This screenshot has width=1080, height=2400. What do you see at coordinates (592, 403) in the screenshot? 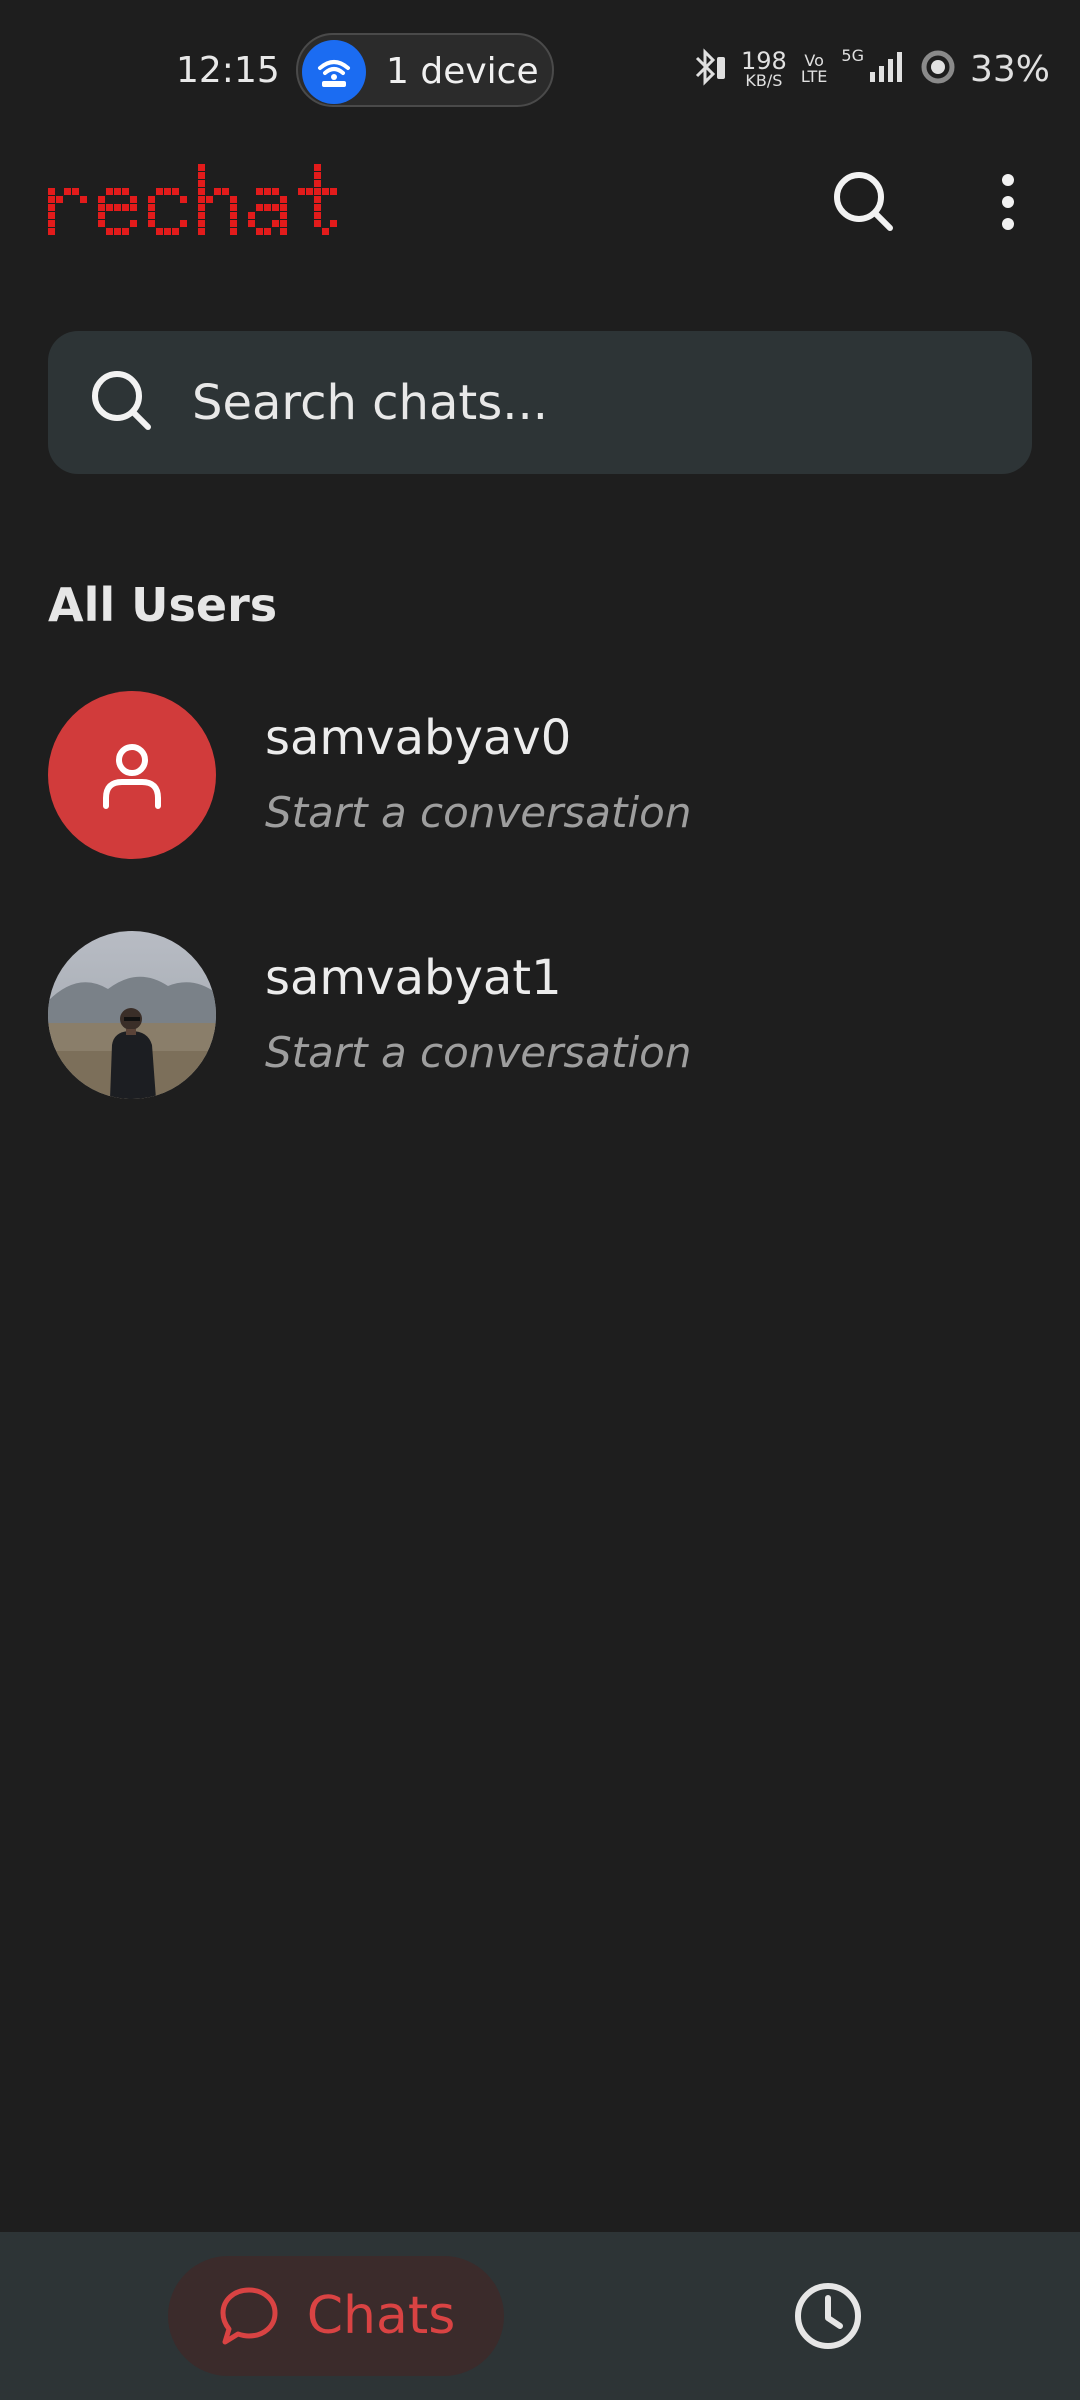
I see `search-input` at bounding box center [592, 403].